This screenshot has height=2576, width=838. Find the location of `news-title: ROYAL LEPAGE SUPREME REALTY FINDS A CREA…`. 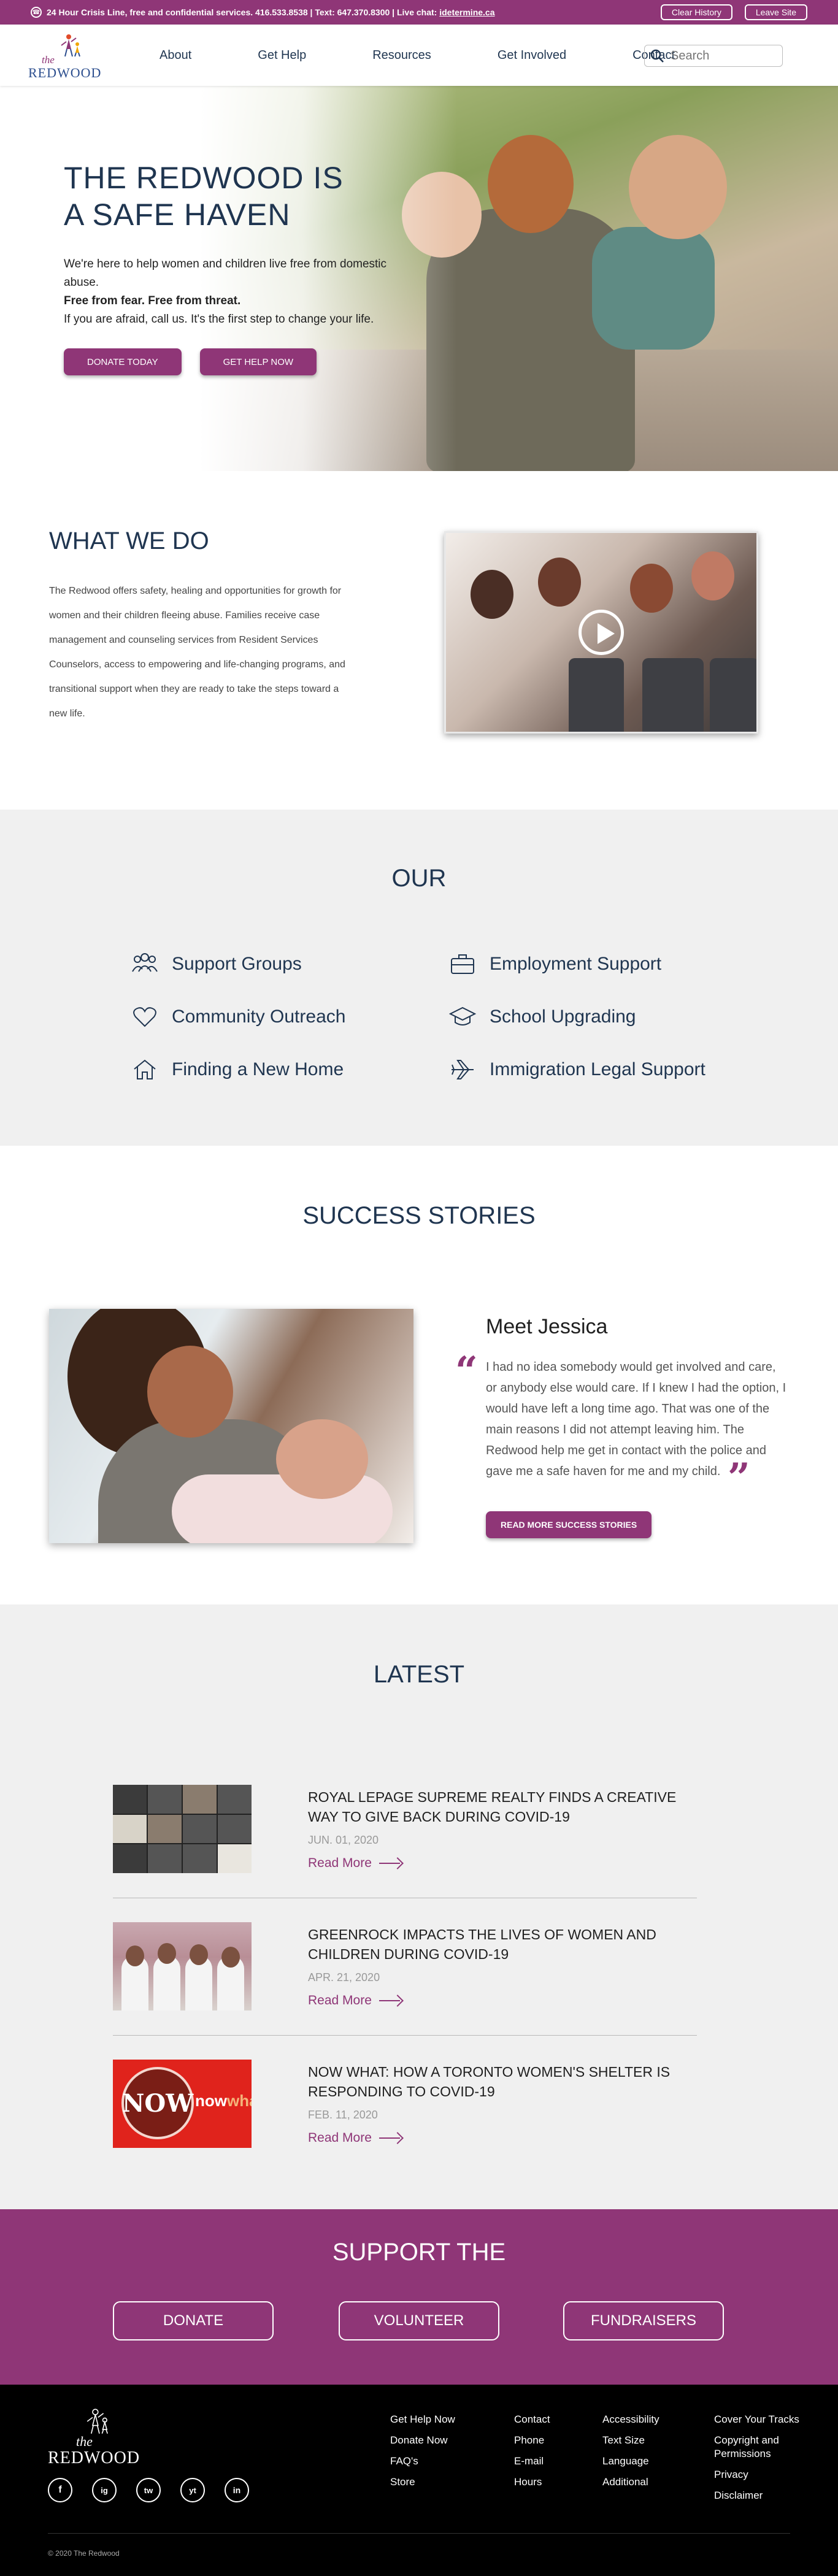

news-title: ROYAL LEPAGE SUPREME REALTY FINDS A CREA… is located at coordinates (504, 1807).